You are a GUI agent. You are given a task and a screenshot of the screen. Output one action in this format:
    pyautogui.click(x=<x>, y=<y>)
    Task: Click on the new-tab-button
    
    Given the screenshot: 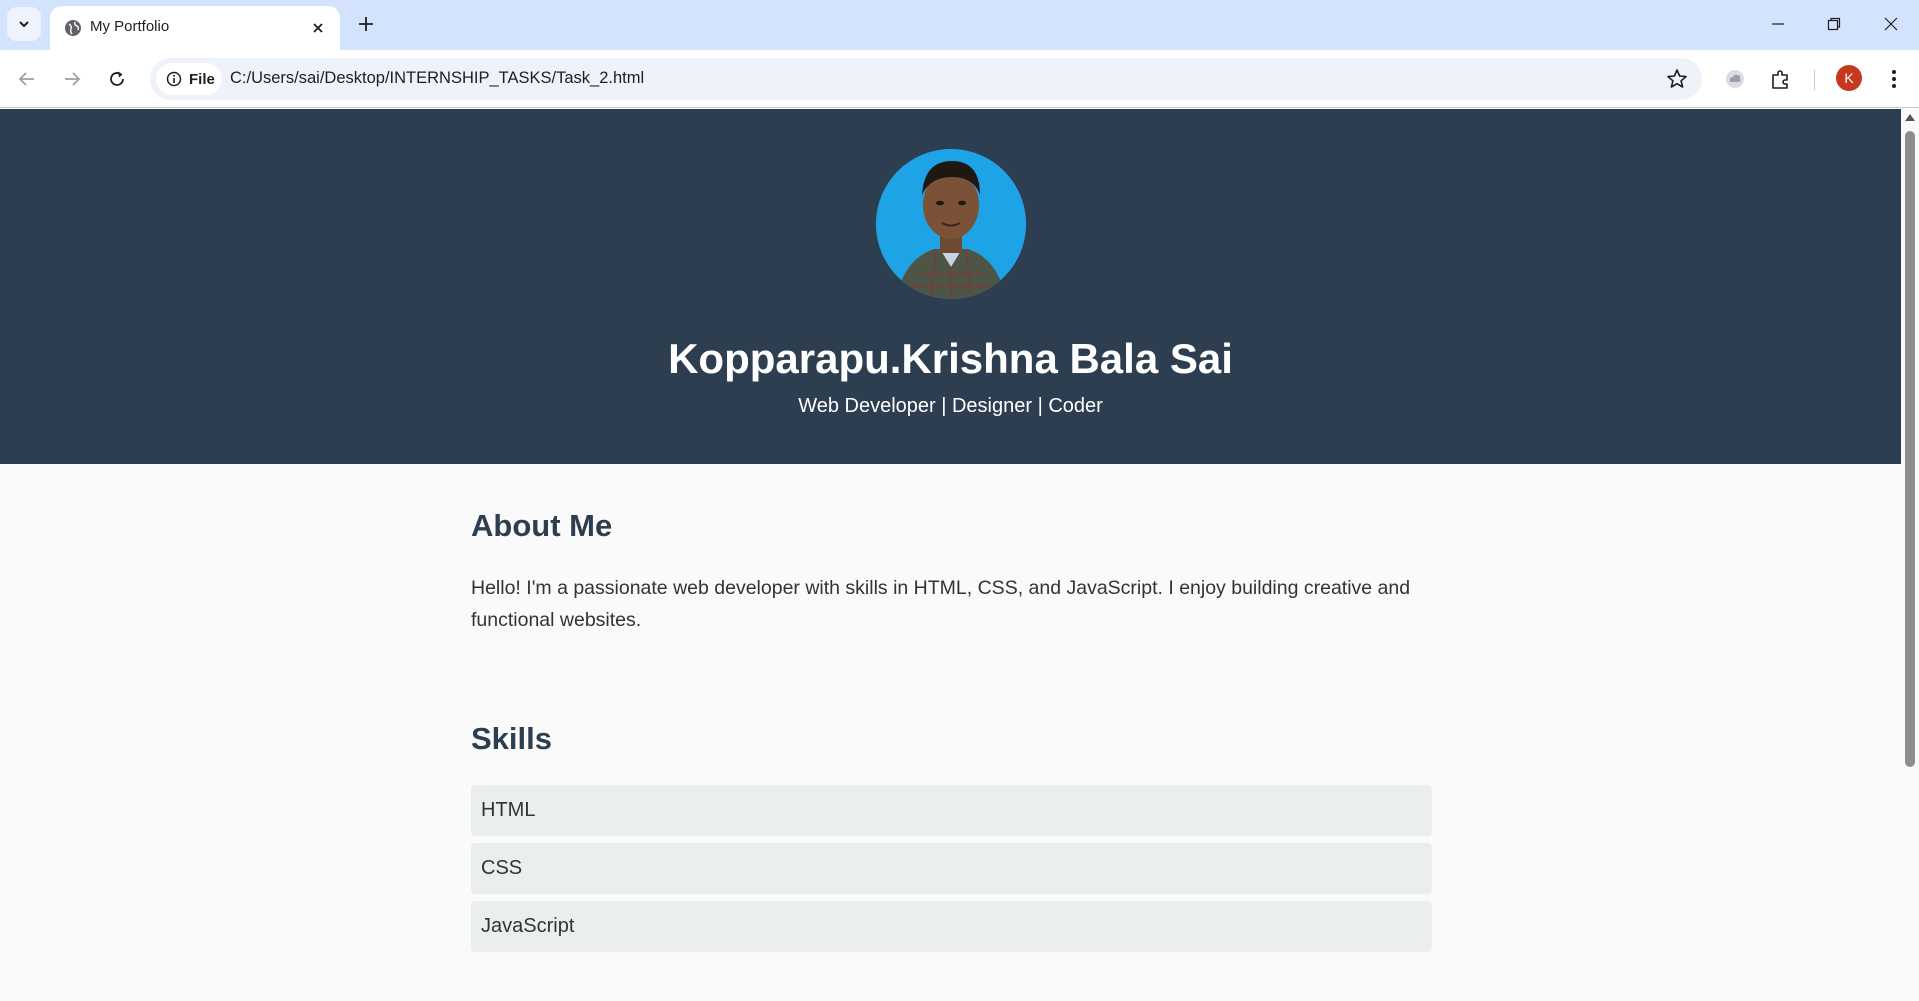 What is the action you would take?
    pyautogui.click(x=366, y=24)
    